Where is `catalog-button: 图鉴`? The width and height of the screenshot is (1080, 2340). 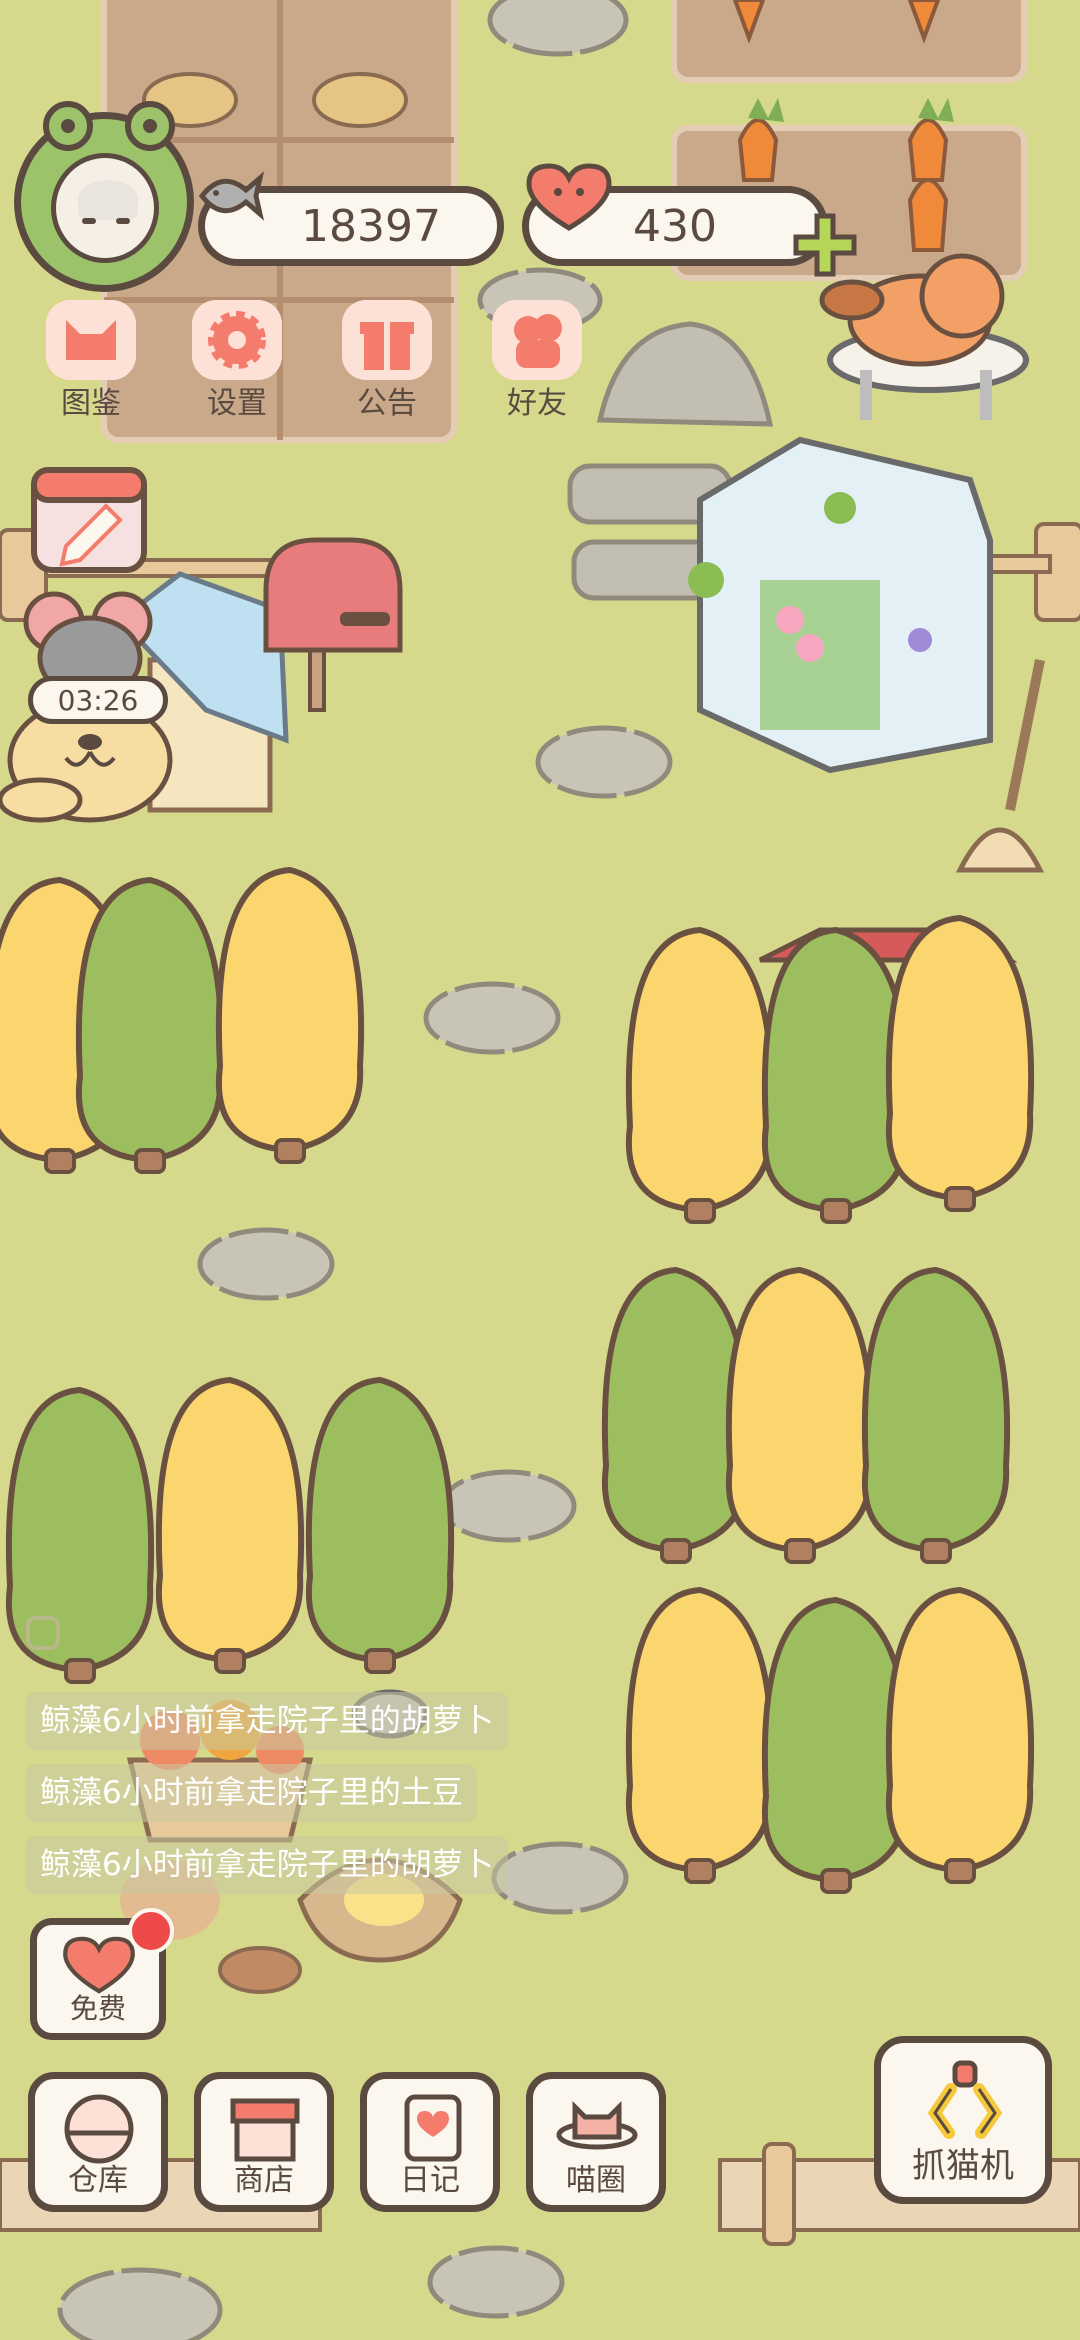 catalog-button: 图鉴 is located at coordinates (91, 360).